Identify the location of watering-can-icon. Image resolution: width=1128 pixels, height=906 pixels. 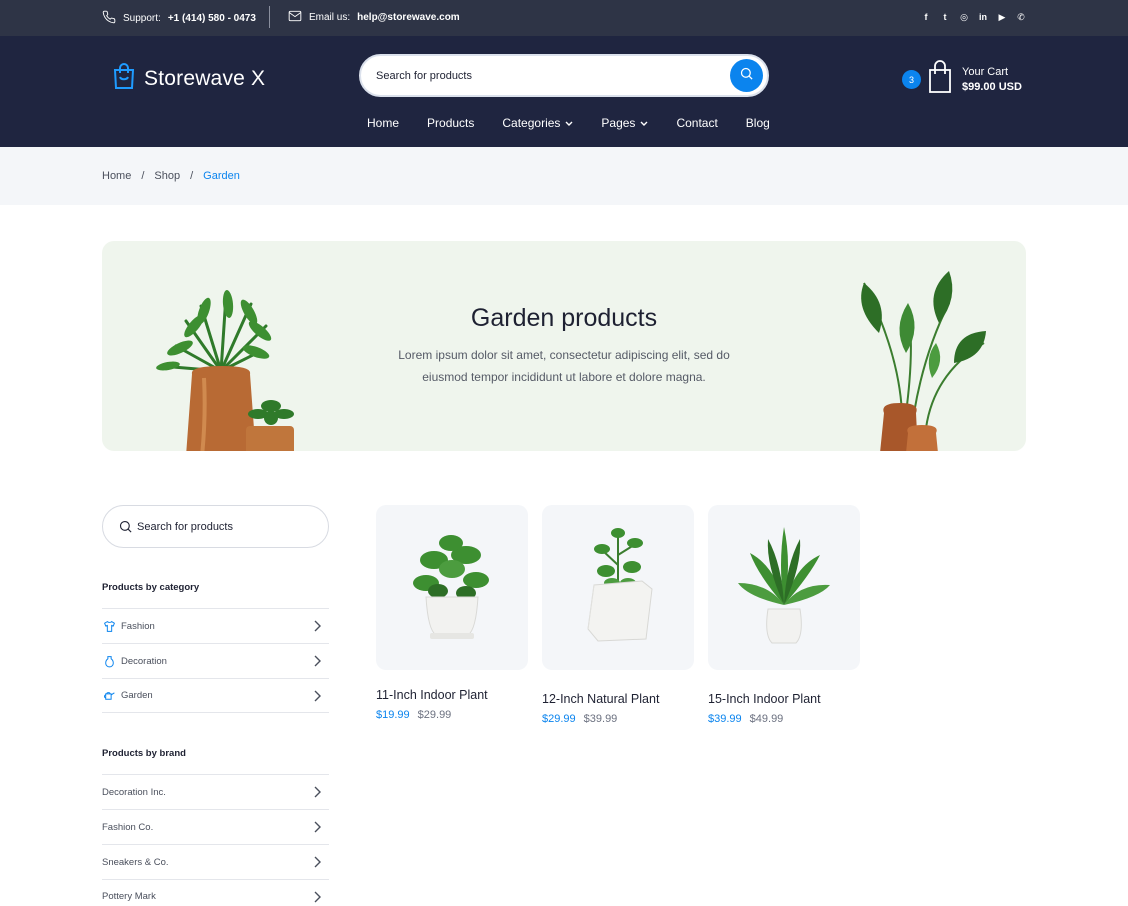
(109, 696).